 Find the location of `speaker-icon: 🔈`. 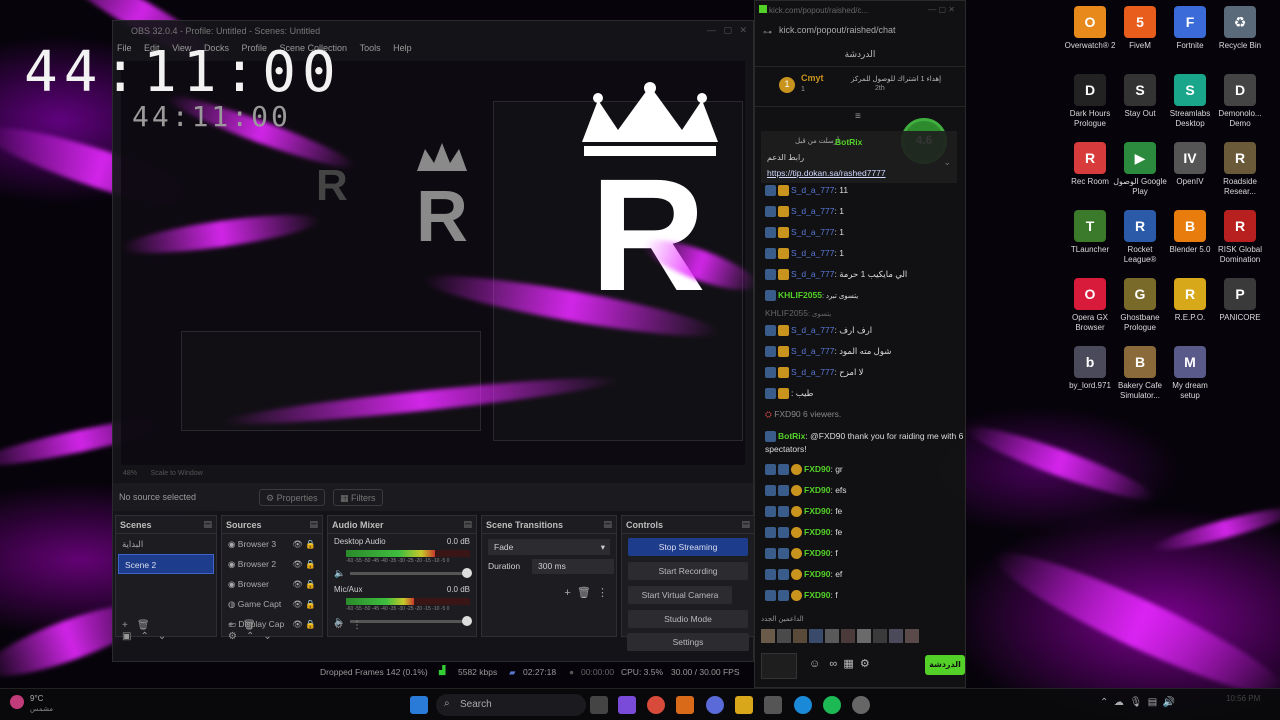

speaker-icon: 🔈 is located at coordinates (339, 573).